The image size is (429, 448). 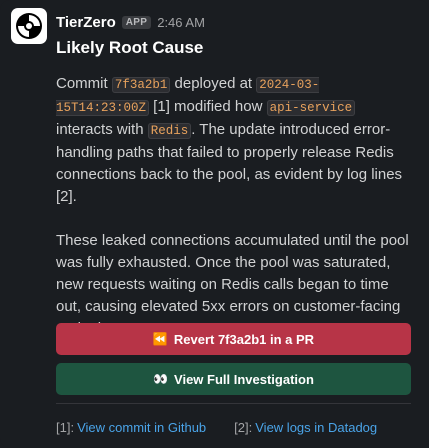 What do you see at coordinates (86, 22) in the screenshot?
I see `sender-name: TierZero` at bounding box center [86, 22].